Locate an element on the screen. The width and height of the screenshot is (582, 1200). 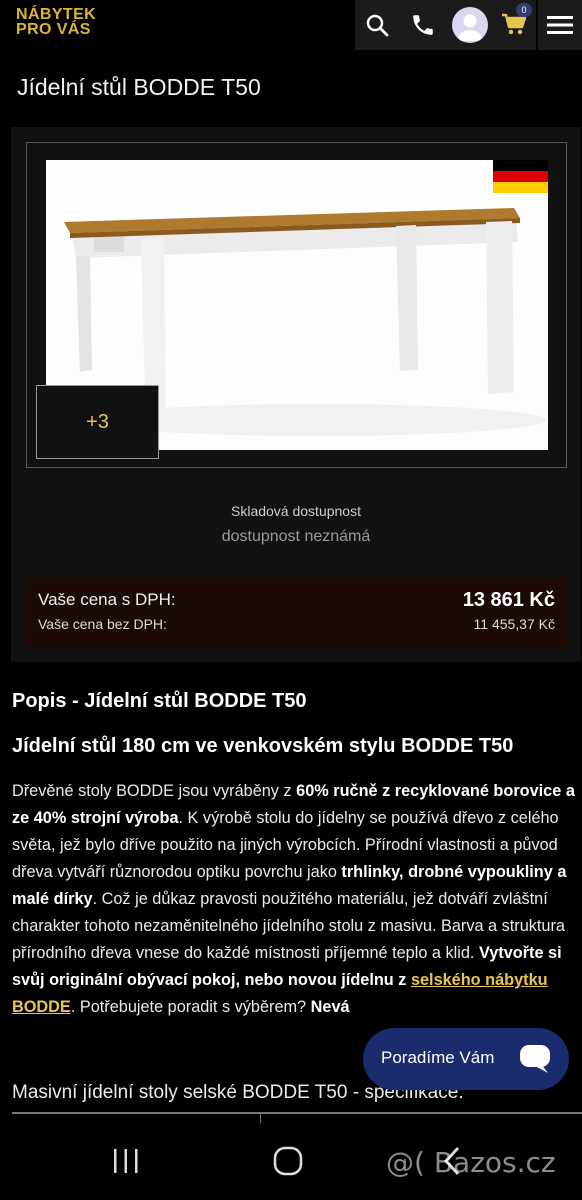
price-with-vat-value: 13 861 Kč is located at coordinates (508, 600).